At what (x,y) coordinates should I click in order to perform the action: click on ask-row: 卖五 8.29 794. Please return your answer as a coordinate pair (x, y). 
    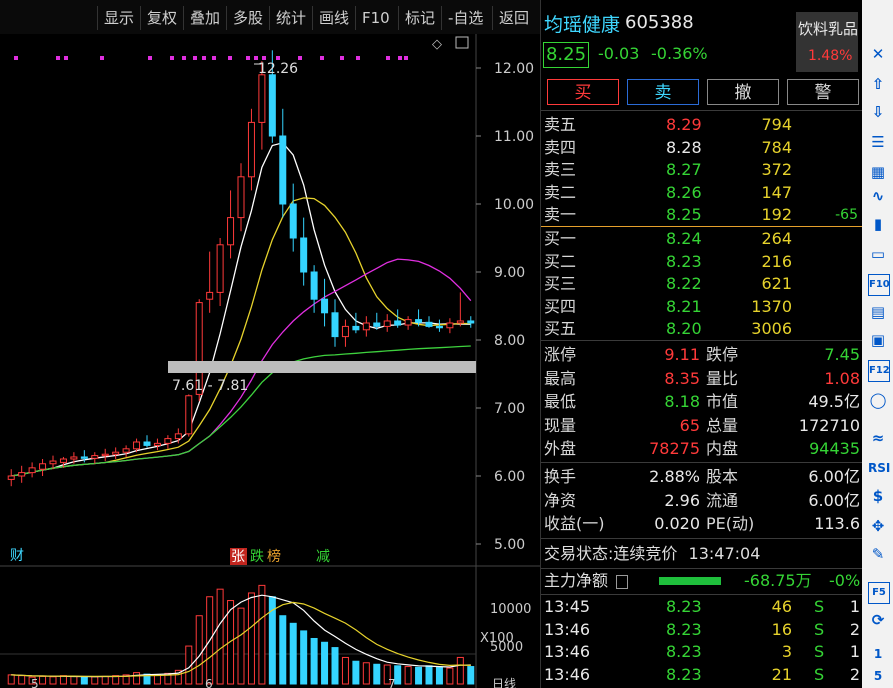
    Looking at the image, I should click on (703, 125).